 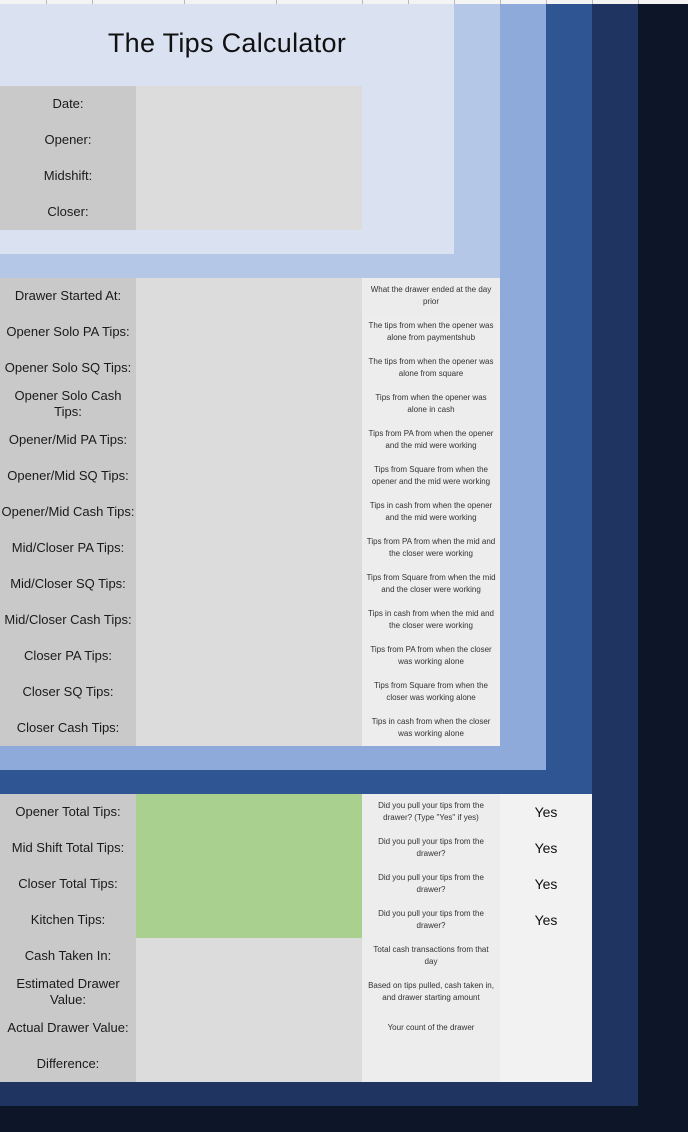 What do you see at coordinates (68, 296) in the screenshot?
I see `tip-row-label: Drawer Started At:` at bounding box center [68, 296].